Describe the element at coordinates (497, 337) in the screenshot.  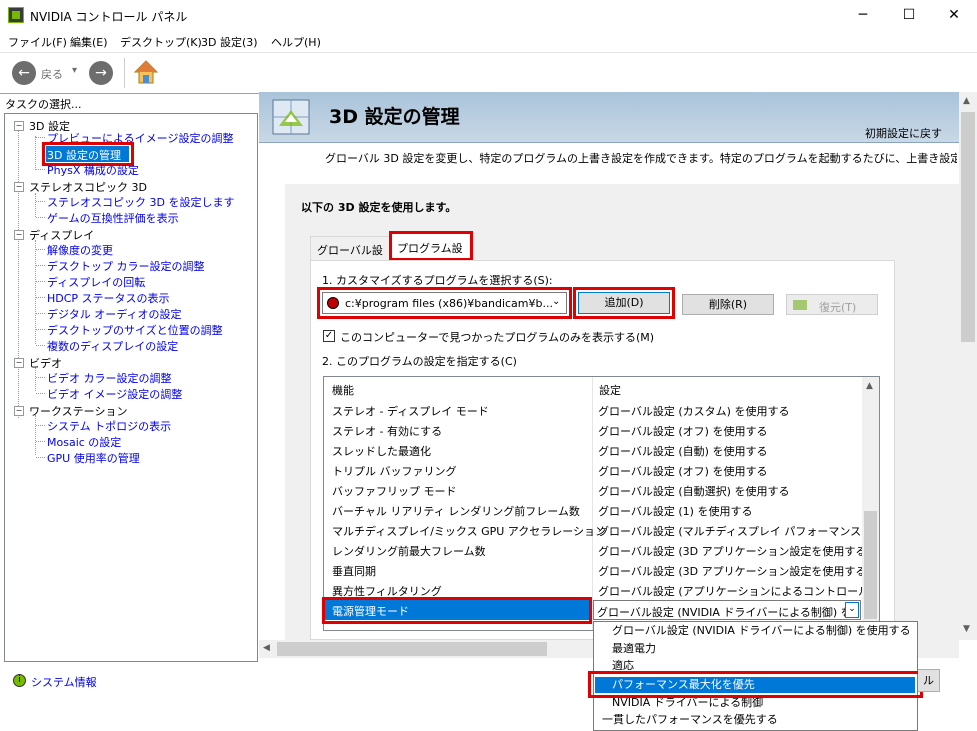
I see `only-found-checkbox-label: このコンピューターで見つかったプログラムのみを表示する(M)` at that location.